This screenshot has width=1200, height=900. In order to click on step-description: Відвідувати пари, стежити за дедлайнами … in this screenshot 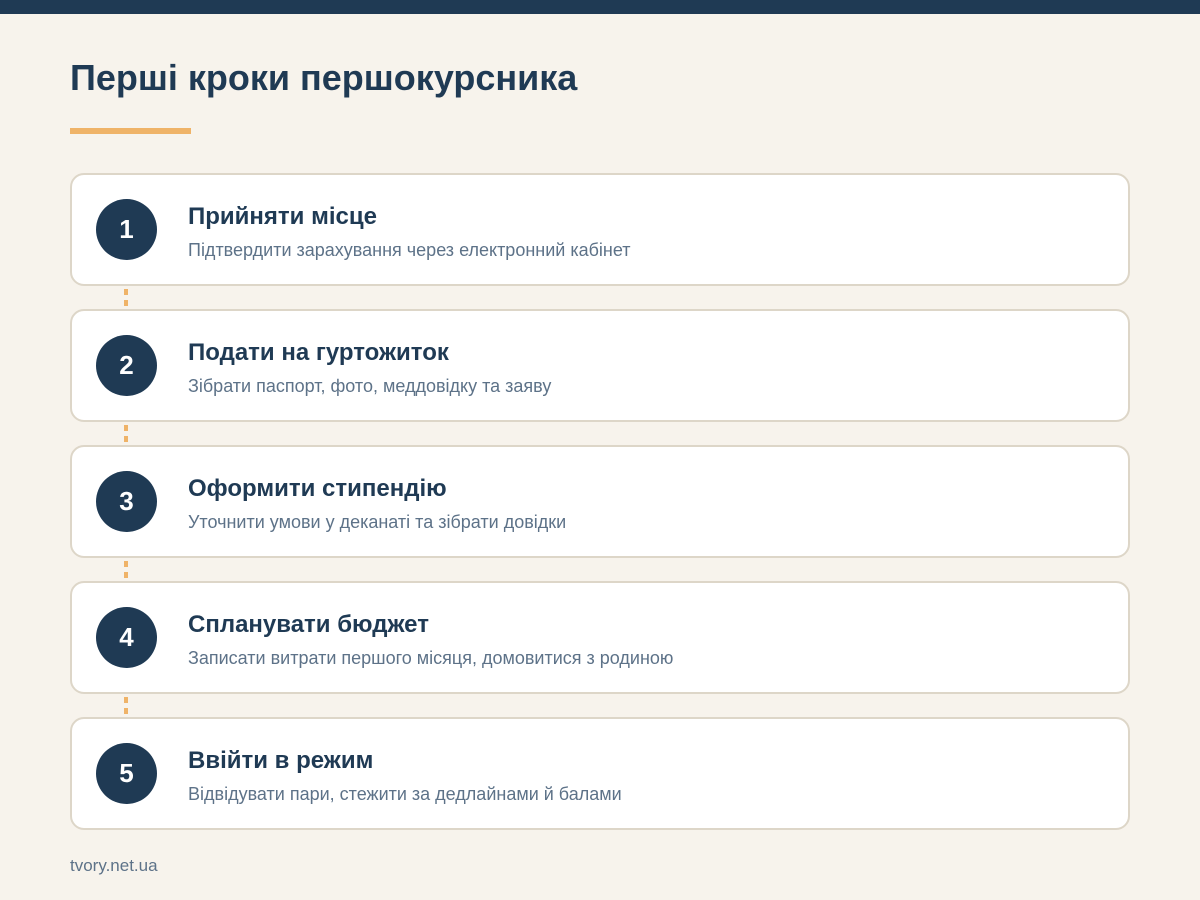, I will do `click(405, 794)`.